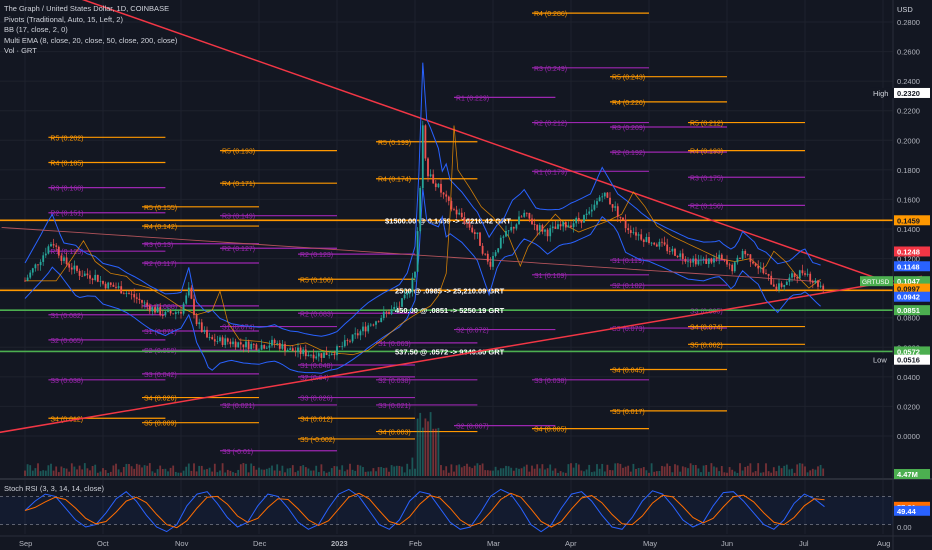  What do you see at coordinates (907, 511) in the screenshot?
I see `rsi-d-tag: 49.44` at bounding box center [907, 511].